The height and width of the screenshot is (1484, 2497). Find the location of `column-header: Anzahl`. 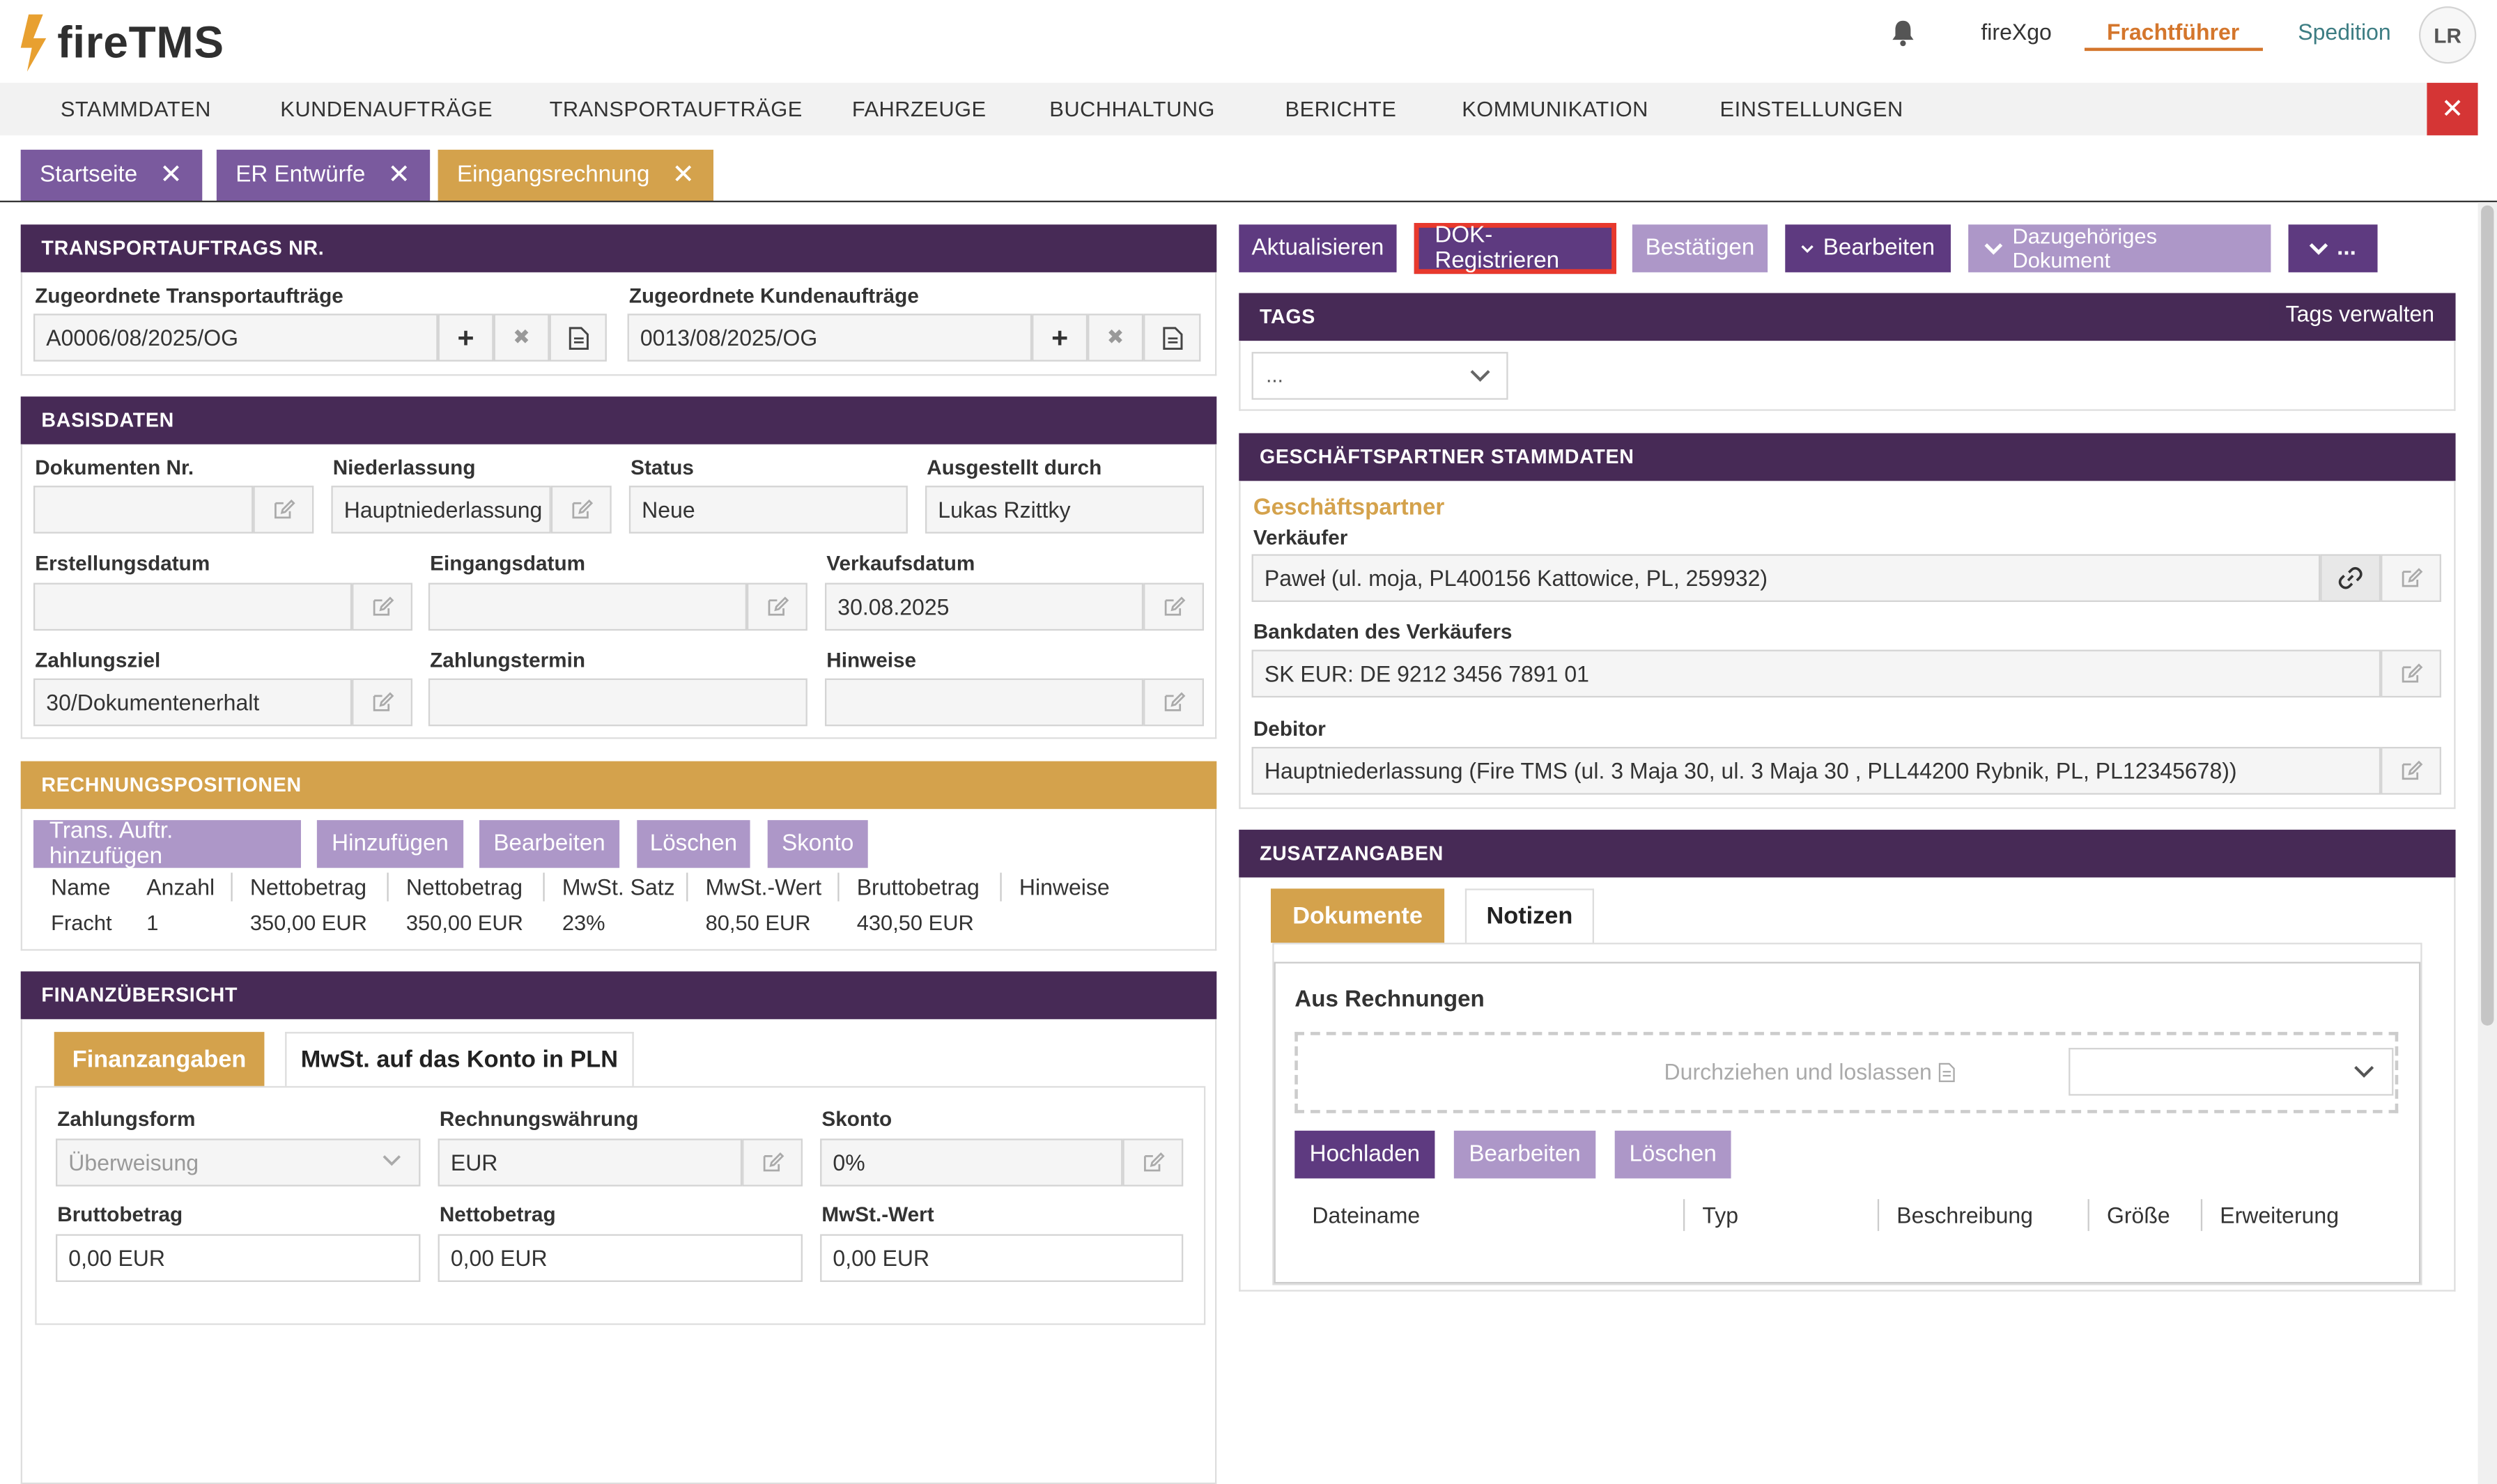

column-header: Anzahl is located at coordinates (180, 887).